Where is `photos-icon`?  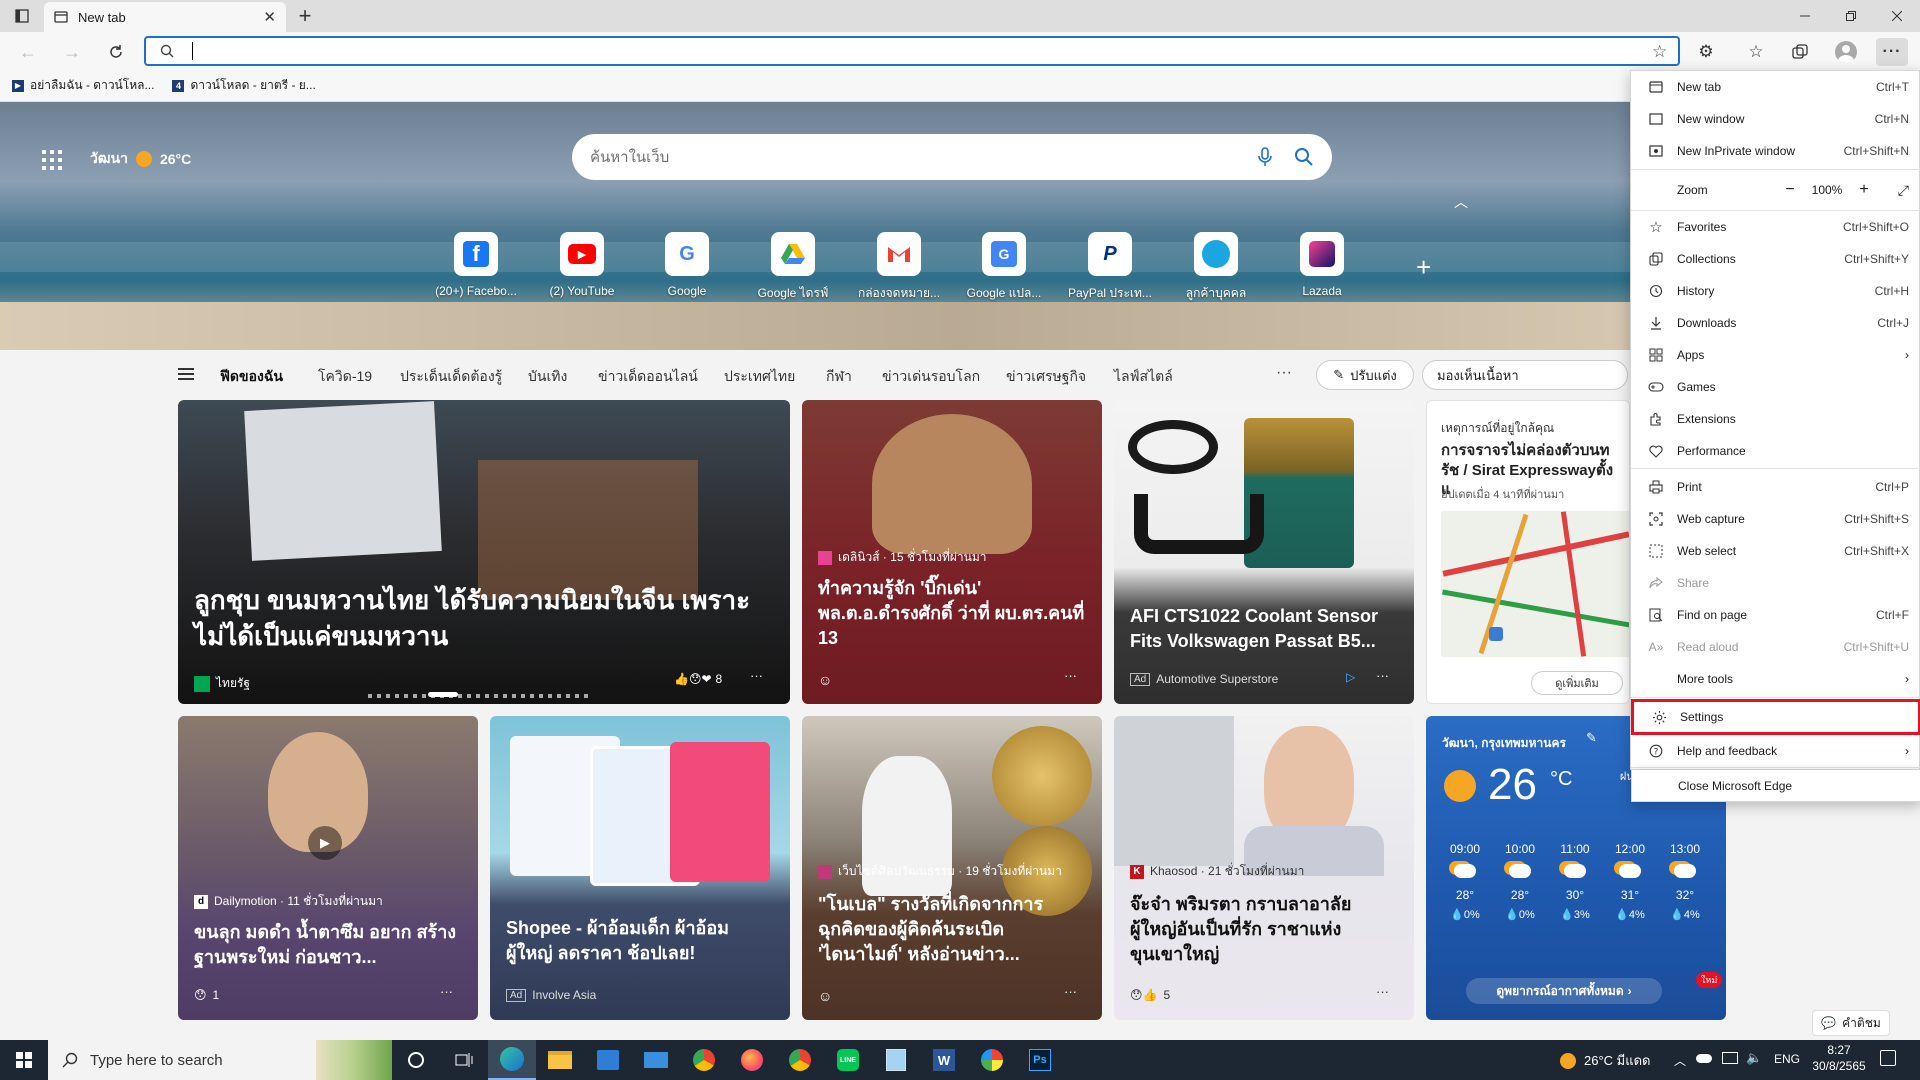 photos-icon is located at coordinates (992, 1060).